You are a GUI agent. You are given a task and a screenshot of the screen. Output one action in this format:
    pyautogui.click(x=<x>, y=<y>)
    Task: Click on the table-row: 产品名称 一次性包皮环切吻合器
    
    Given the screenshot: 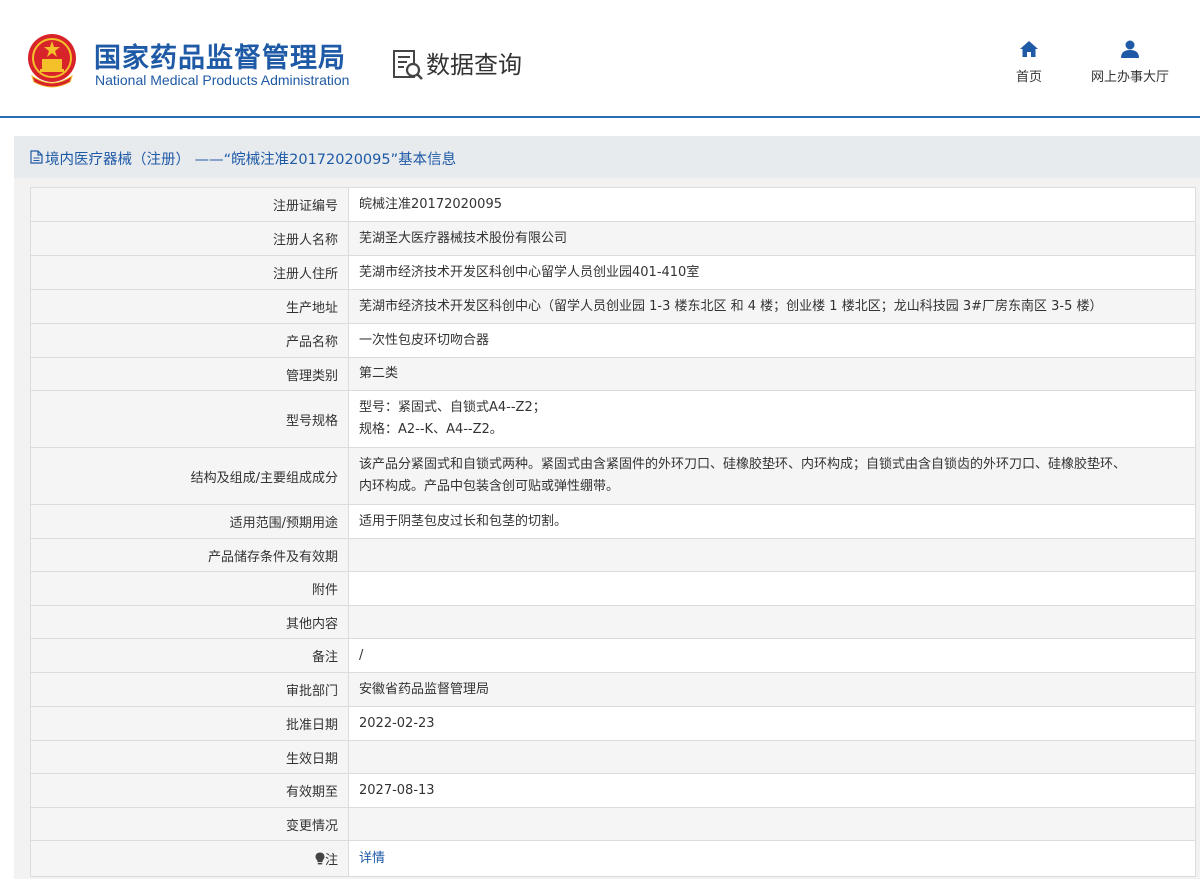 What is the action you would take?
    pyautogui.click(x=613, y=340)
    